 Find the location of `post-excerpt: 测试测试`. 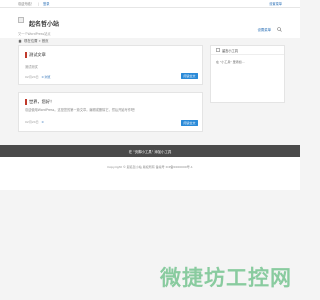

post-excerpt: 测试测试 is located at coordinates (31, 67).